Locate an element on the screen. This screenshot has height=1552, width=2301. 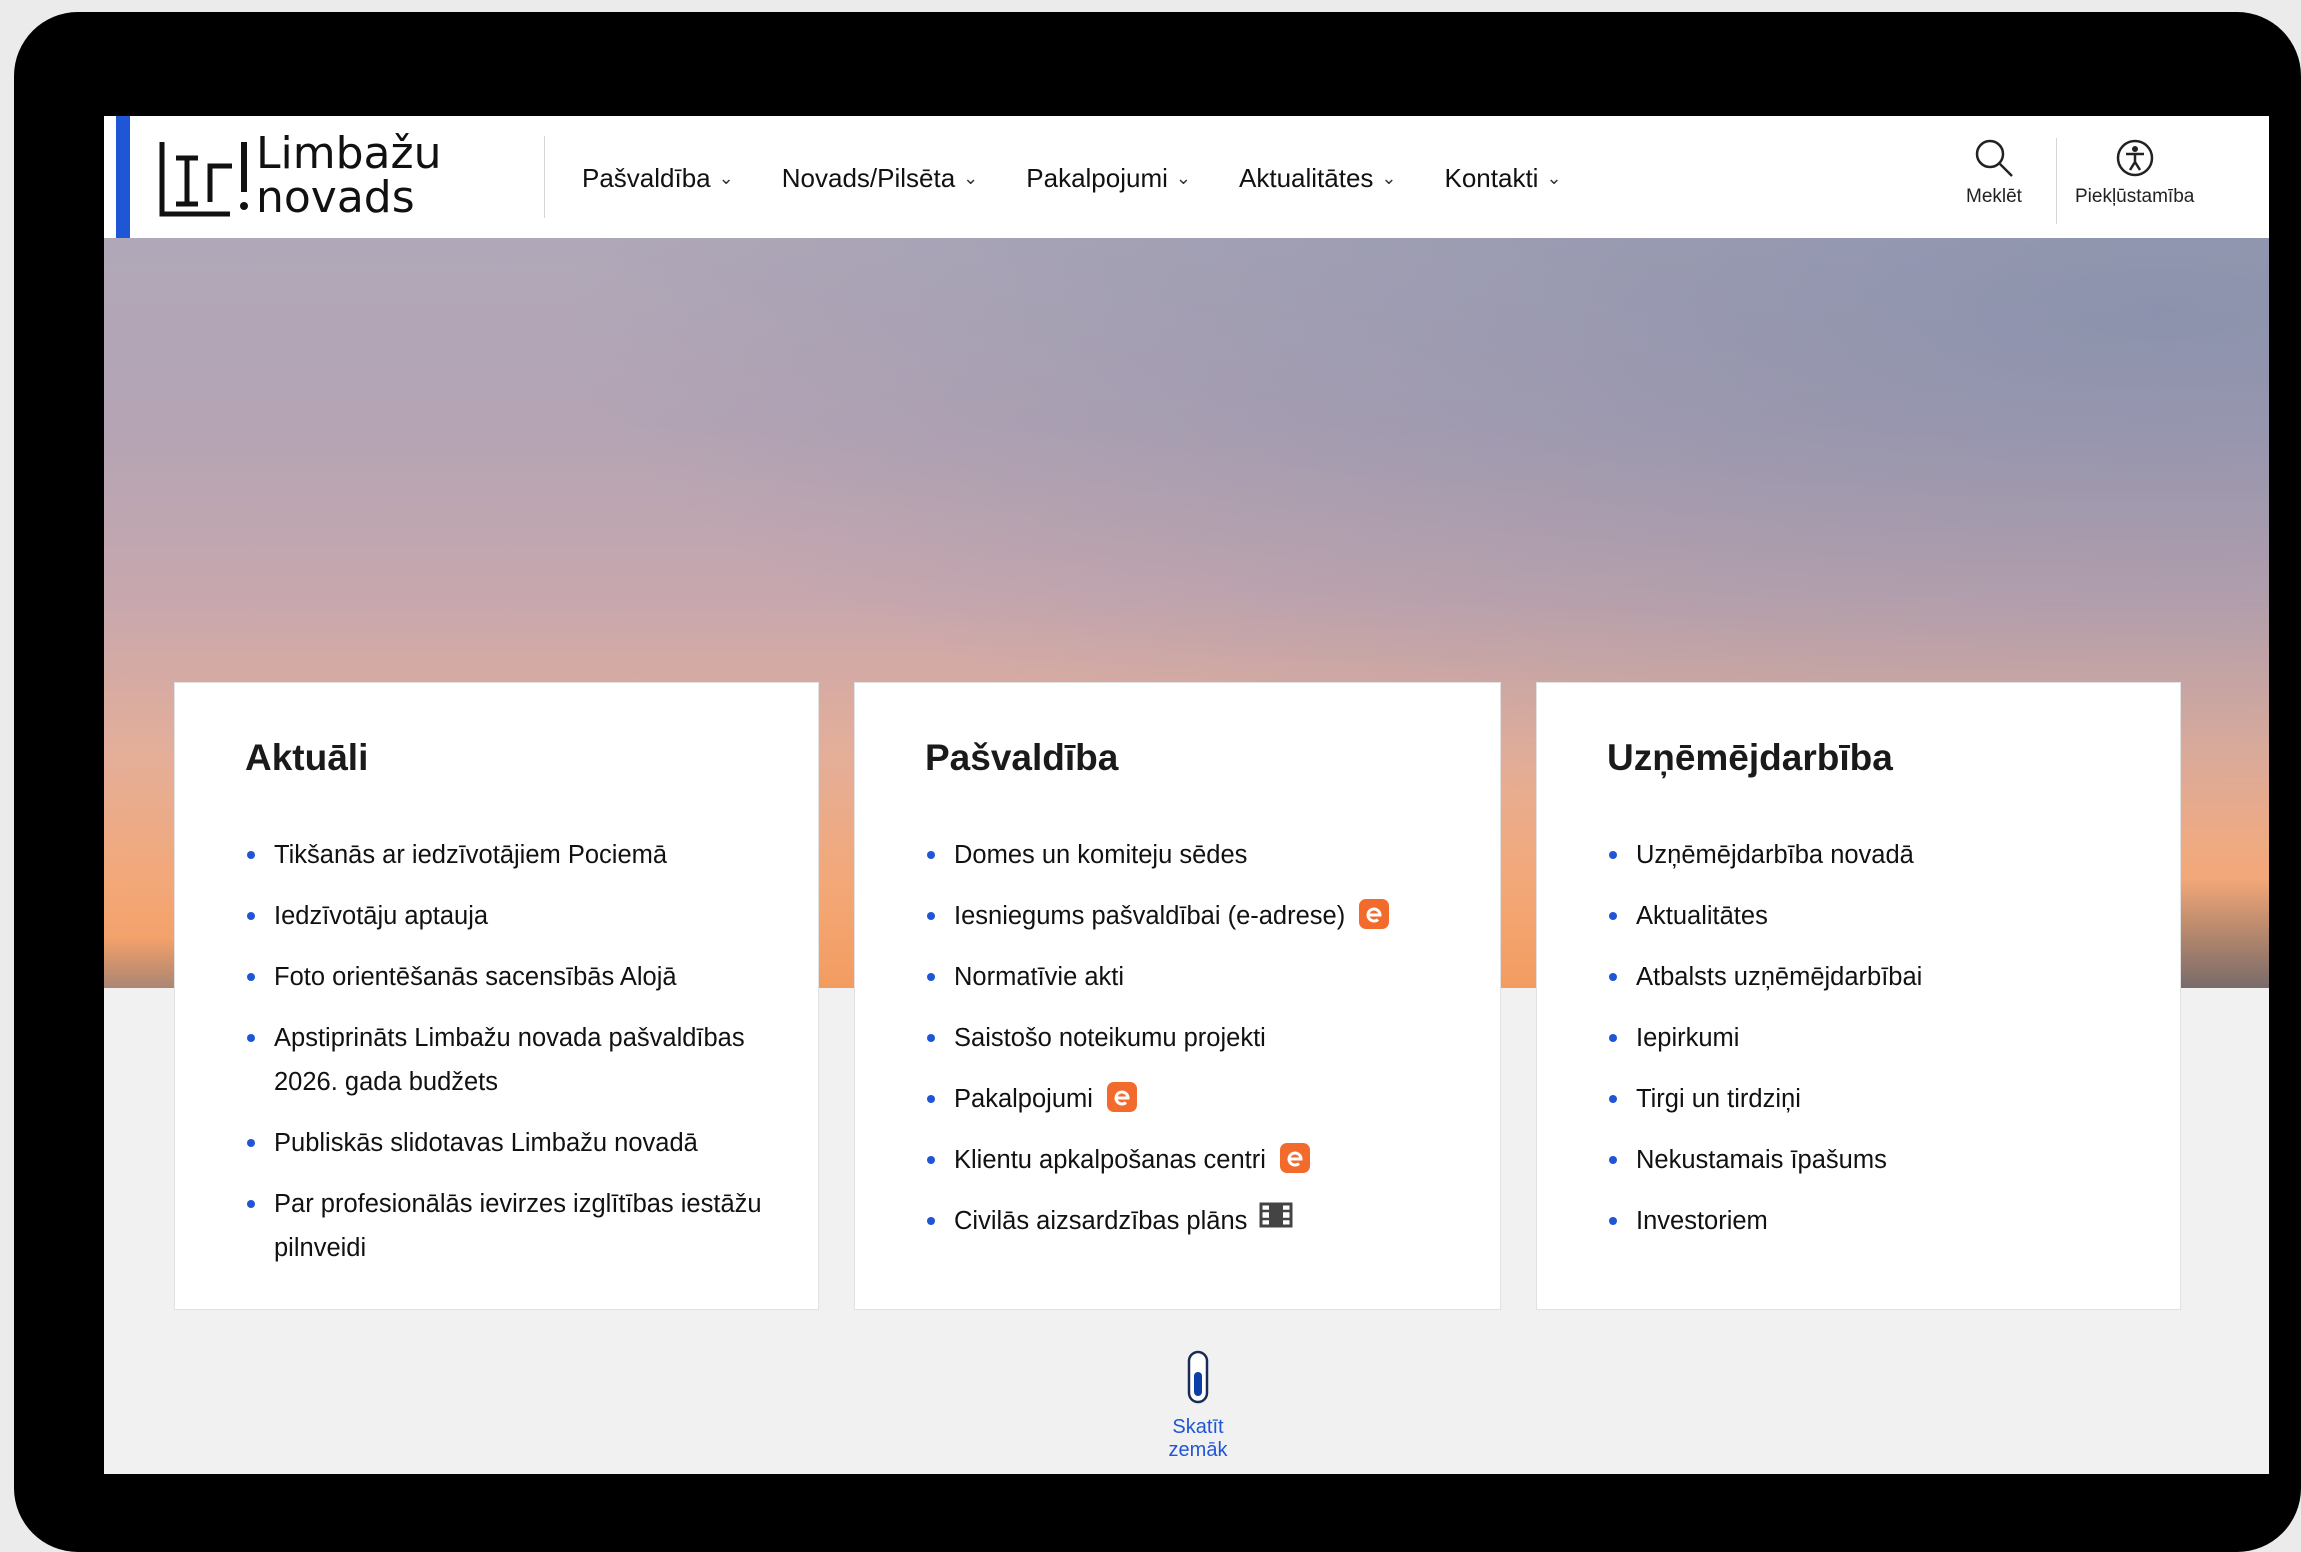
link-label: Investoriem is located at coordinates (1702, 1221).